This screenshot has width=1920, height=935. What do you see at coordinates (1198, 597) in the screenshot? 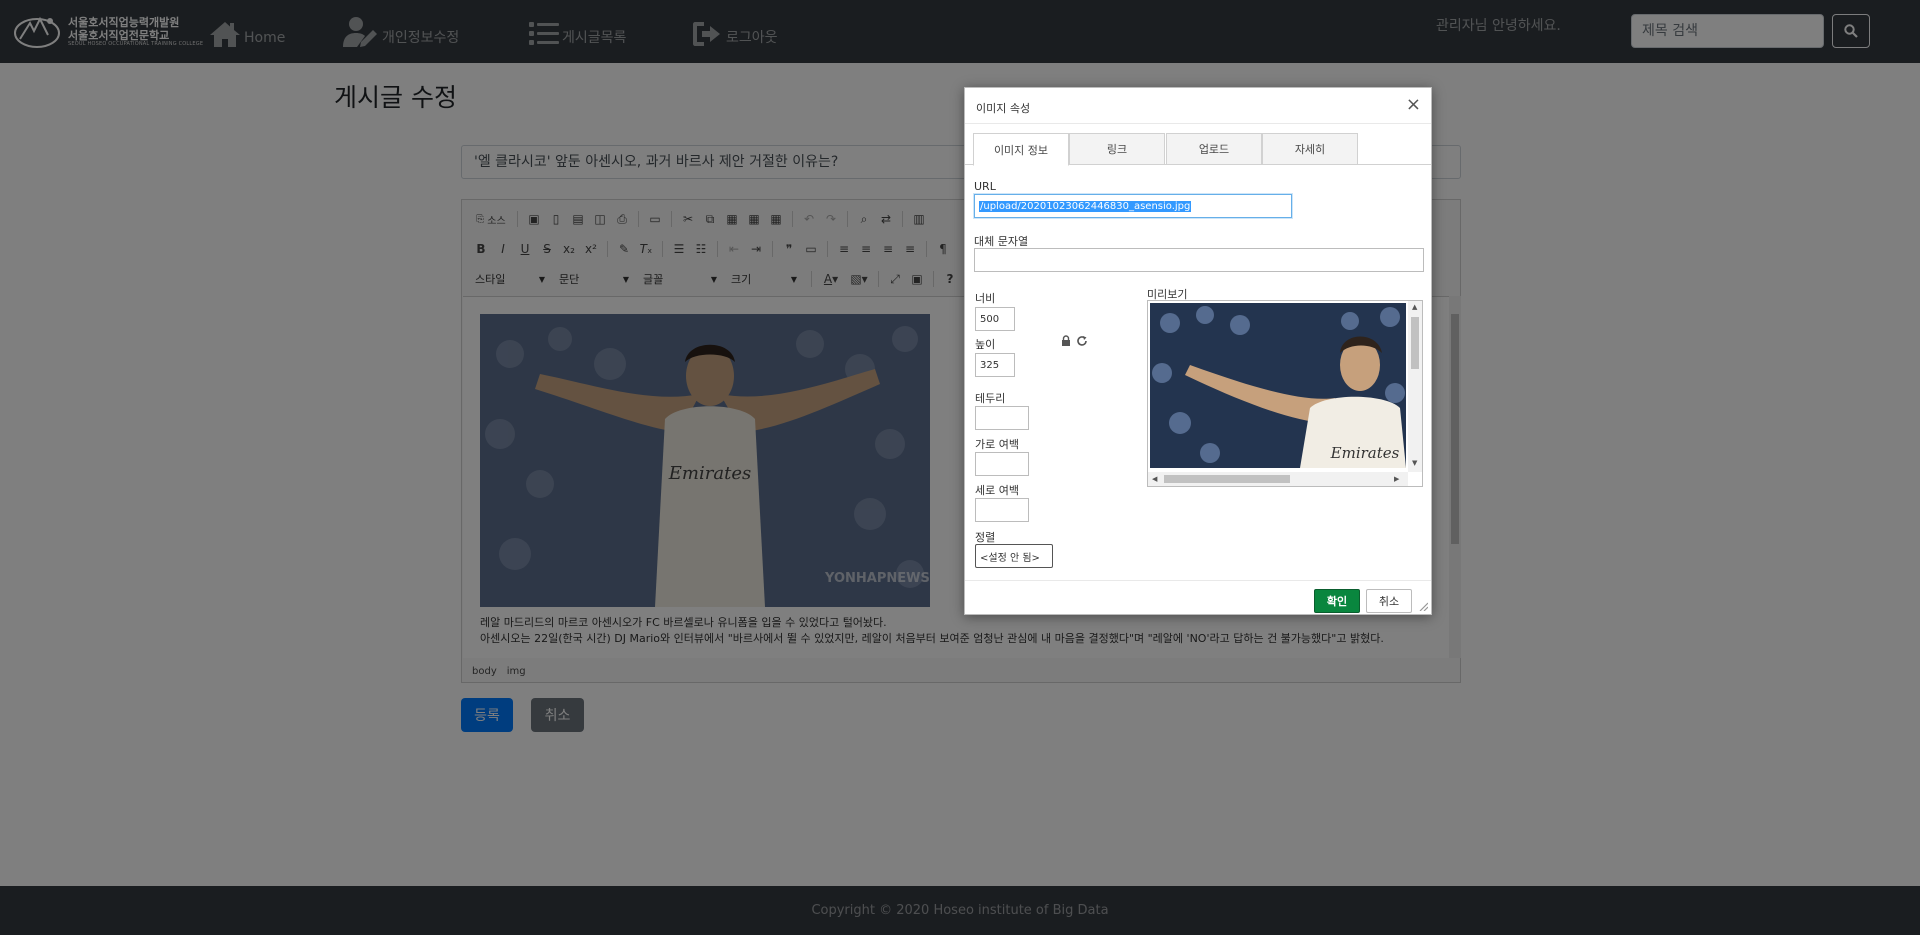
I see `dialog-footer: 확인 취소` at bounding box center [1198, 597].